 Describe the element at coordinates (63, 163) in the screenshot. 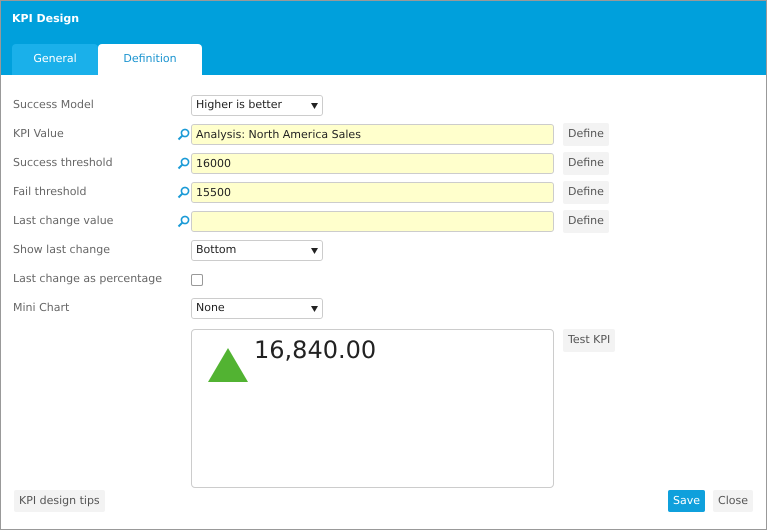

I see `field-label: Success threshold` at that location.